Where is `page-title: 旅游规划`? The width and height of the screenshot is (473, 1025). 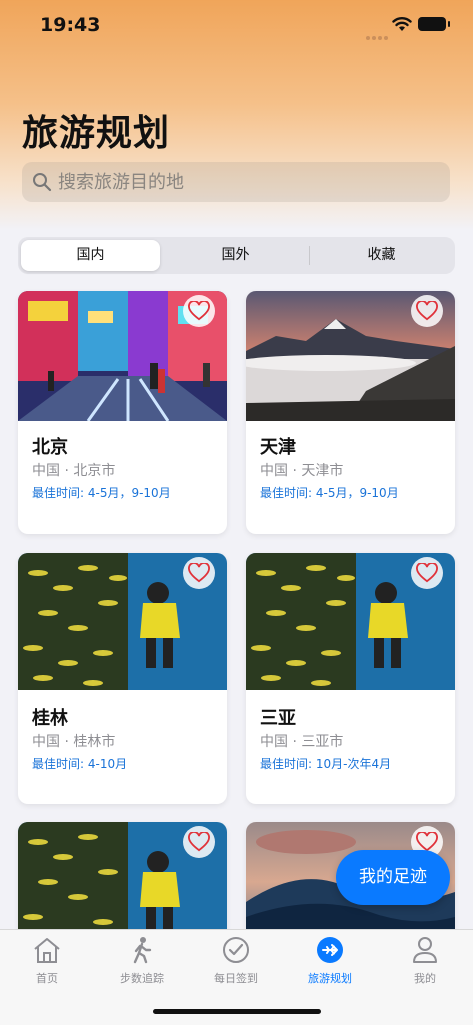
page-title: 旅游规划 is located at coordinates (96, 133).